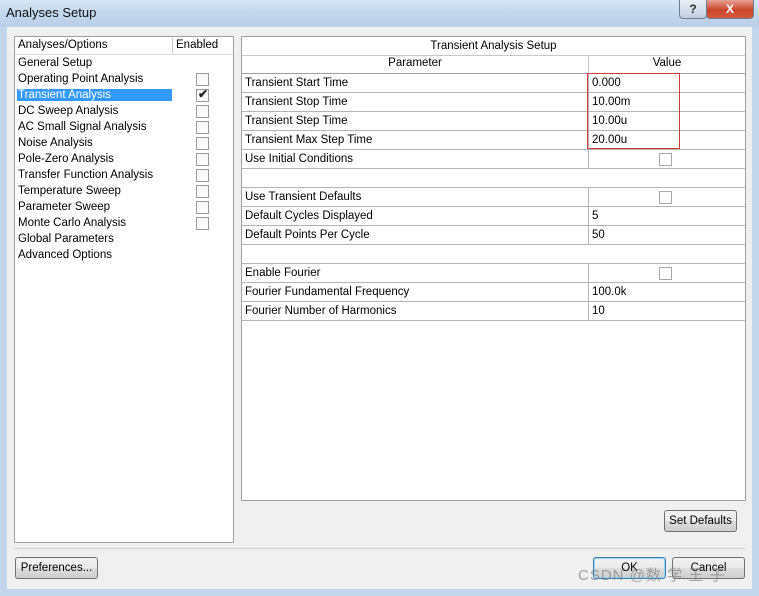 Image resolution: width=759 pixels, height=596 pixels. What do you see at coordinates (493, 235) in the screenshot?
I see `parameter-row: Default Points Per Cycle 50` at bounding box center [493, 235].